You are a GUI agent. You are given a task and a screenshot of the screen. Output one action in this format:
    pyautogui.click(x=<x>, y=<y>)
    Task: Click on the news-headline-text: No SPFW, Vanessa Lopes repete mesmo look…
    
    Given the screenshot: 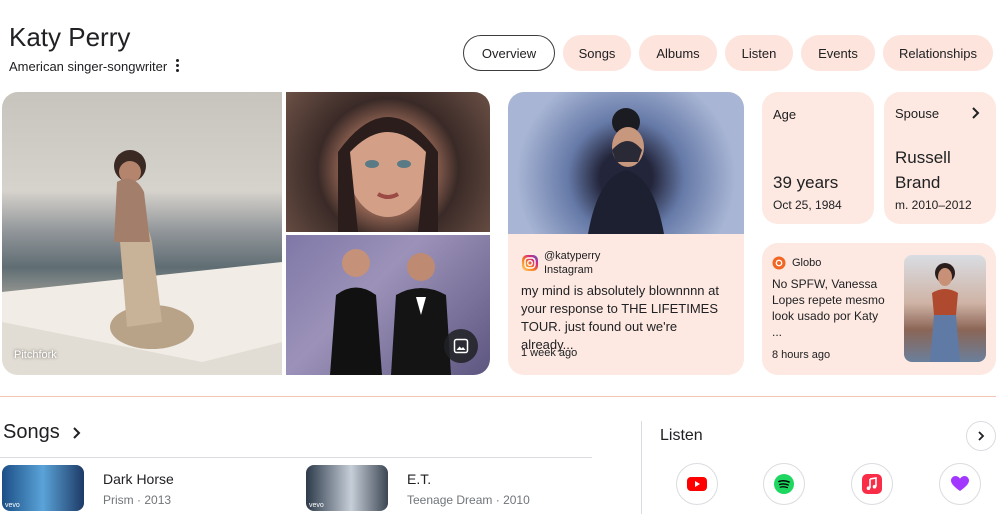 What is the action you would take?
    pyautogui.click(x=828, y=300)
    